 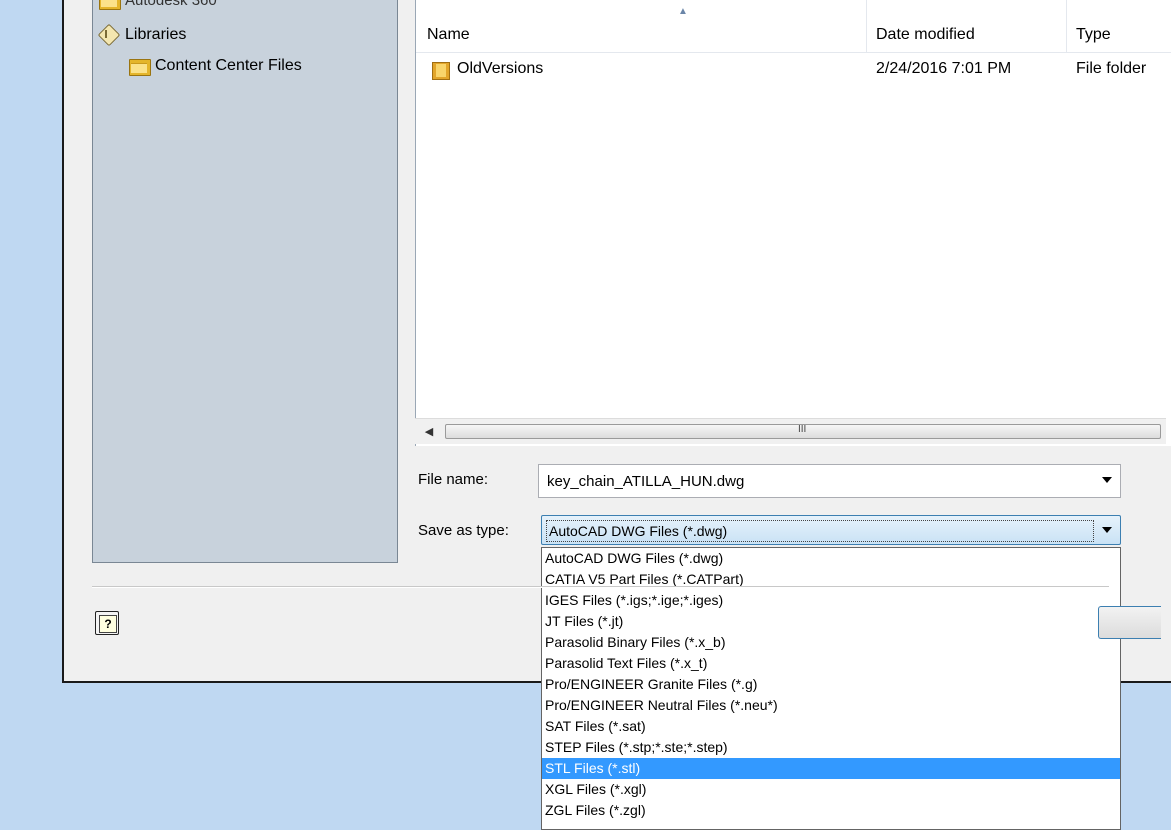 I want to click on savetype-label: Save as type:, so click(x=463, y=530).